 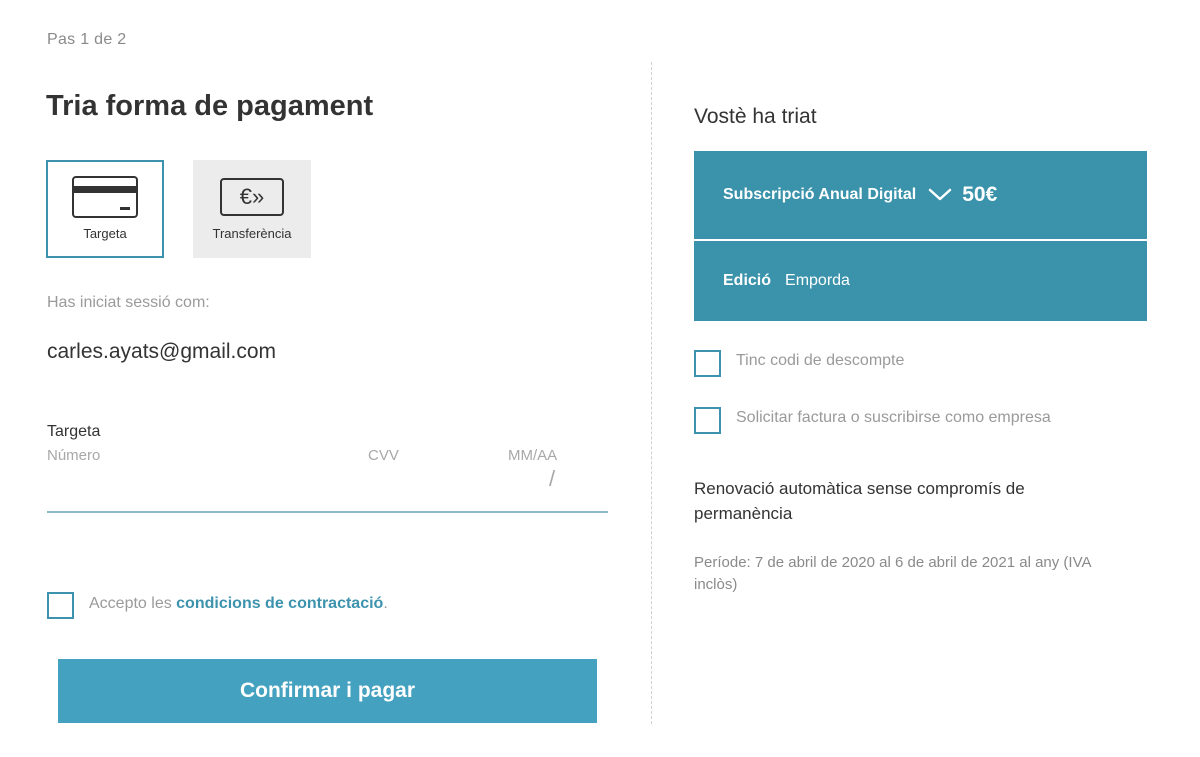 What do you see at coordinates (532, 455) in the screenshot?
I see `card-expiry-input: MM/AA` at bounding box center [532, 455].